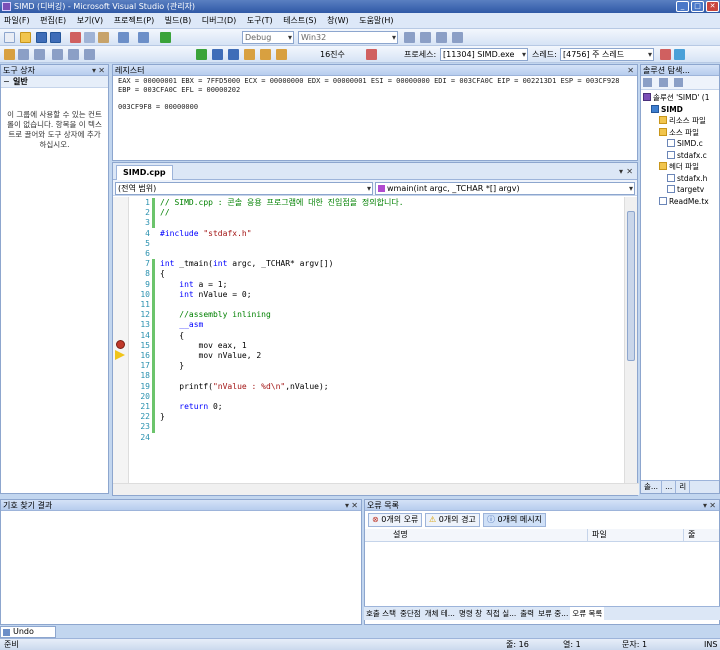 This screenshot has height=650, width=720. I want to click on indent-icon, so click(23, 54).